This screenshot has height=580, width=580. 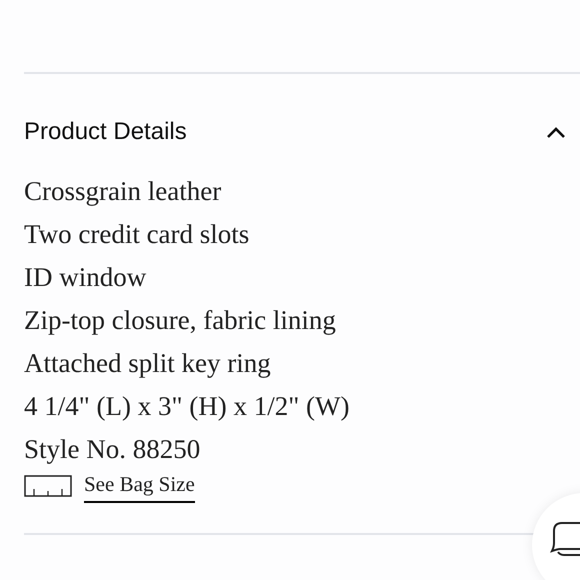 What do you see at coordinates (112, 449) in the screenshot?
I see `detail-line: Style No. 88250` at bounding box center [112, 449].